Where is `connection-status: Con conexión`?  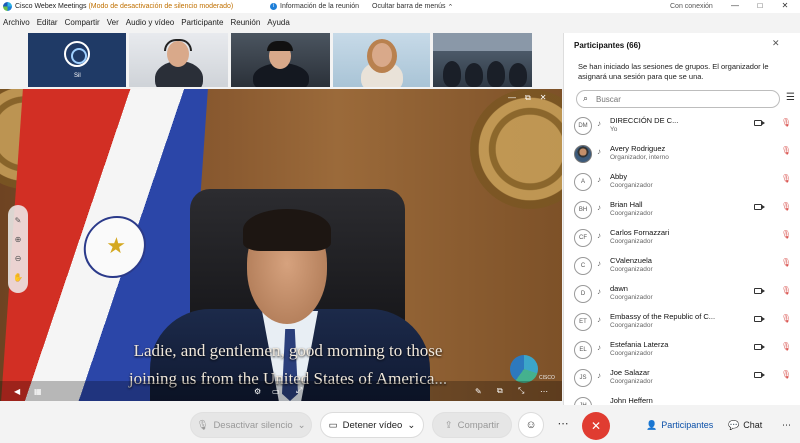
connection-status: Con conexión is located at coordinates (691, 6).